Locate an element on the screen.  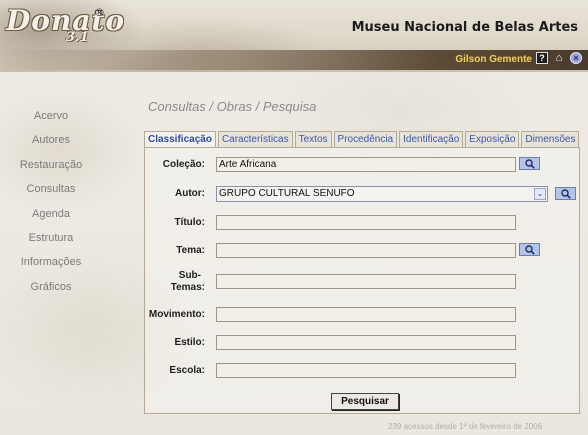
colecao-label: Coleção: is located at coordinates (183, 164).